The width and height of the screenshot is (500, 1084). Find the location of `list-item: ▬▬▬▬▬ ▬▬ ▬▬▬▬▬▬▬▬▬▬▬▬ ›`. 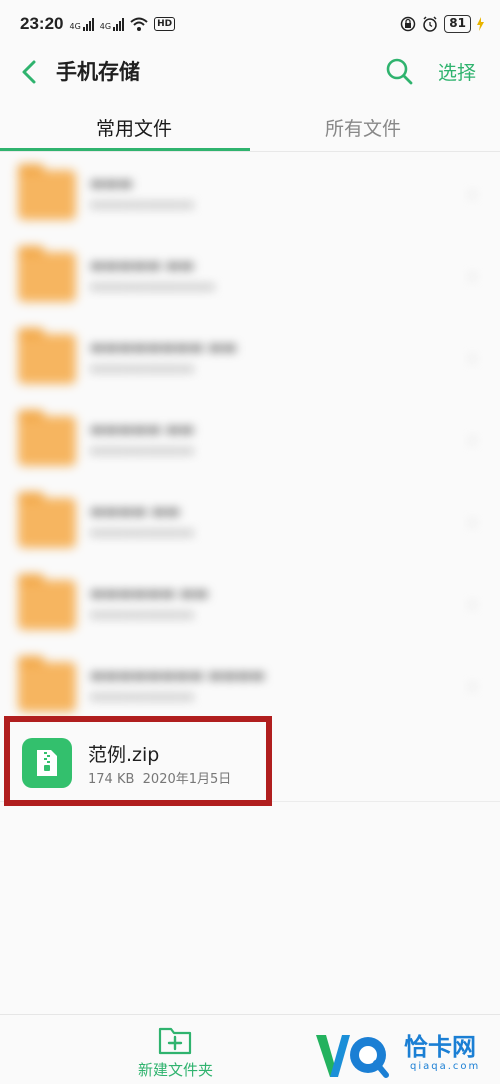

list-item: ▬▬▬▬▬ ▬▬ ▬▬▬▬▬▬▬▬▬▬▬▬ › is located at coordinates (250, 275).